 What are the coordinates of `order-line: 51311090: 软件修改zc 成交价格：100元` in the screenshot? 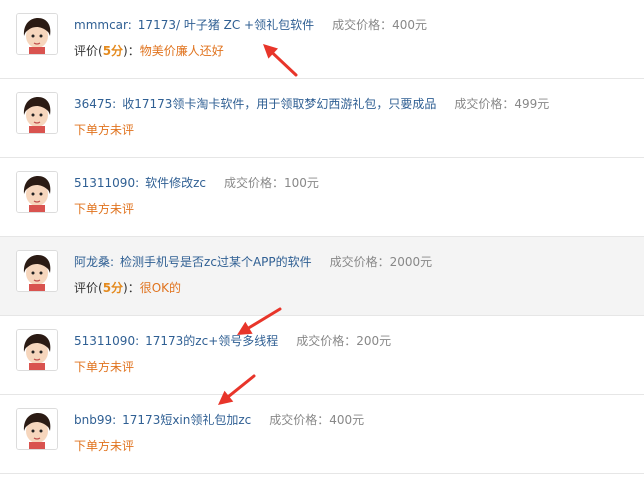 It's located at (196, 182).